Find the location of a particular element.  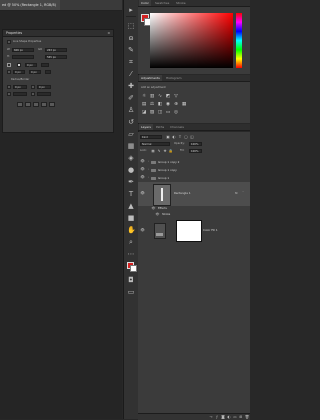

clone-stamp-icon: ♙ is located at coordinates (131, 110).